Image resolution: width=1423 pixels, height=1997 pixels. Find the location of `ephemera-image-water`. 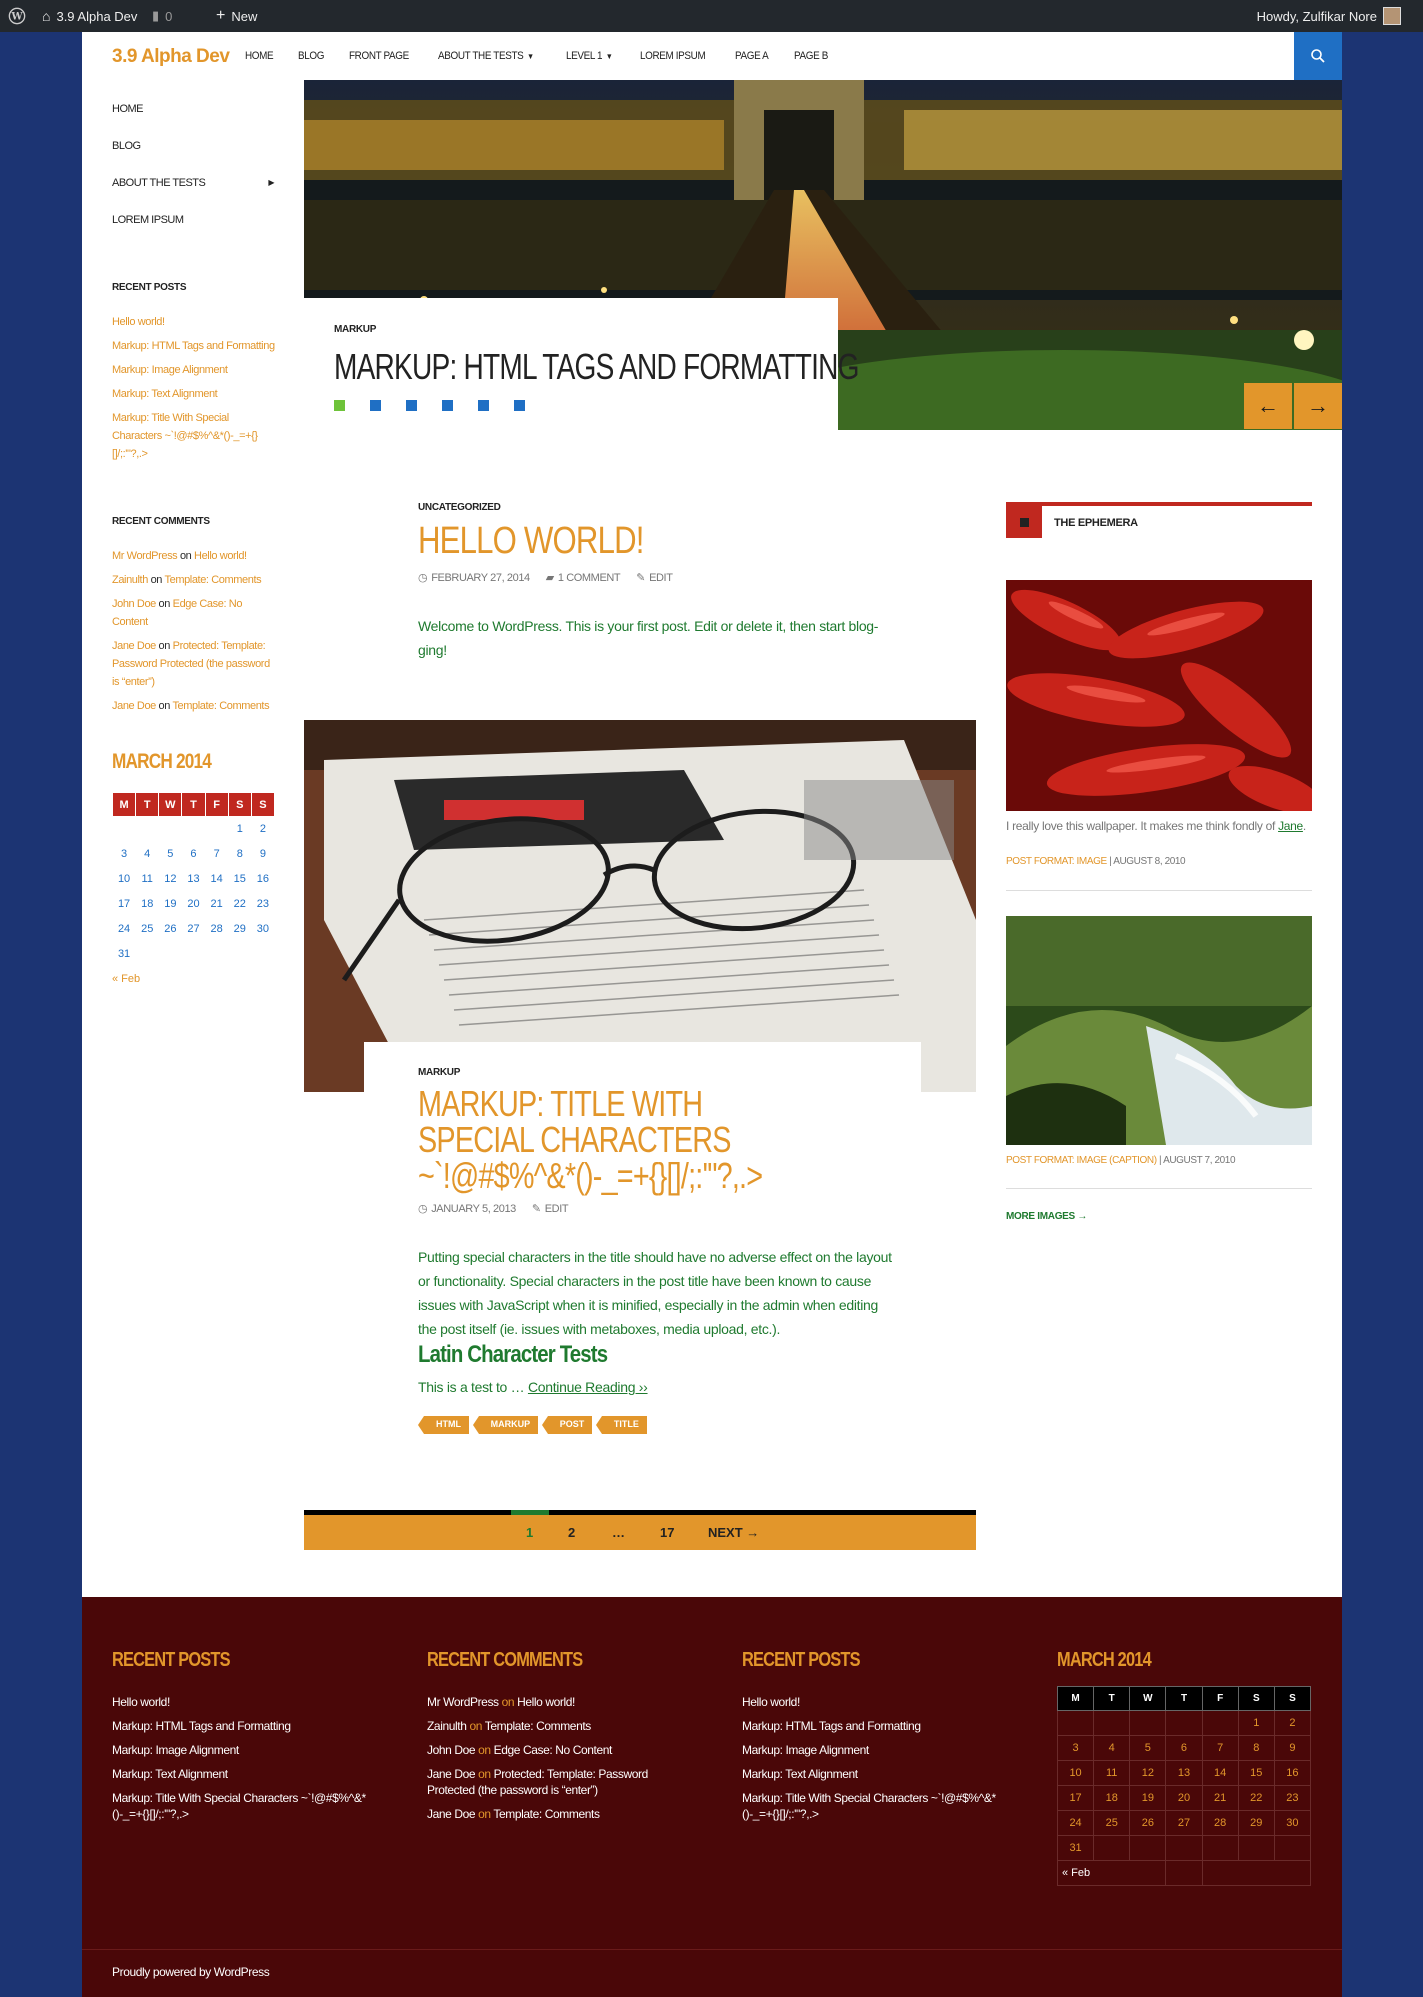

ephemera-image-water is located at coordinates (1159, 1030).